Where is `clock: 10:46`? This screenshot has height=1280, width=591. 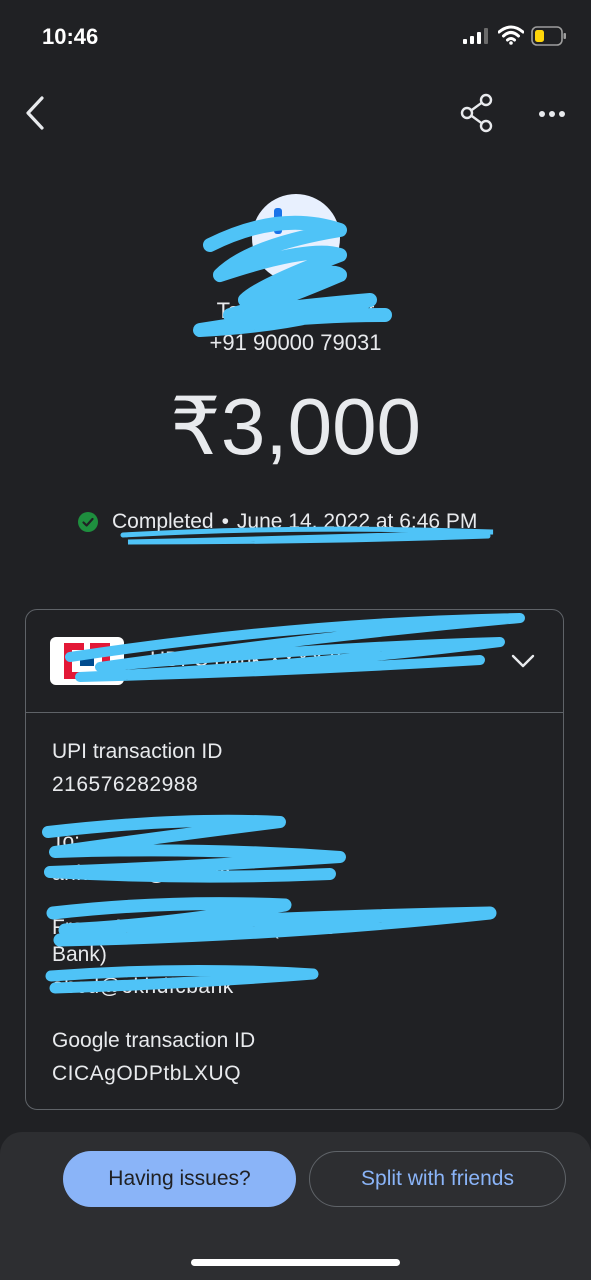 clock: 10:46 is located at coordinates (70, 36).